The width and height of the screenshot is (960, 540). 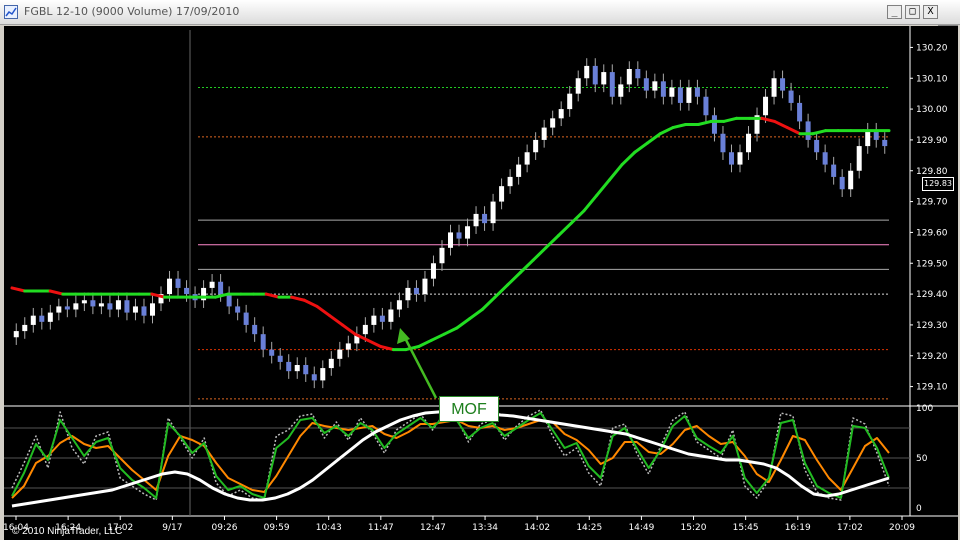 I want to click on time-tick-label: 14:02, so click(x=537, y=528).